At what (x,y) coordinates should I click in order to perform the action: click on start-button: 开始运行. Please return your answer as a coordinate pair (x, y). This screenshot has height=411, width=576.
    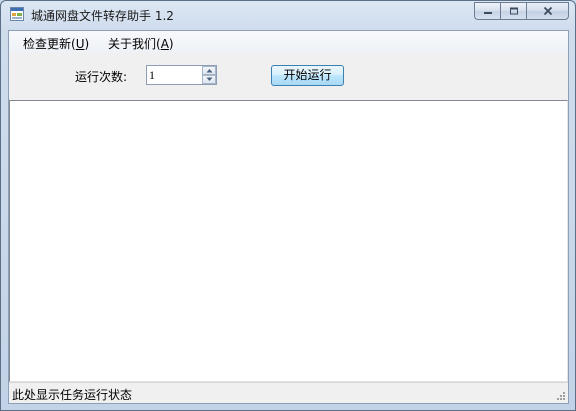
    Looking at the image, I should click on (307, 75).